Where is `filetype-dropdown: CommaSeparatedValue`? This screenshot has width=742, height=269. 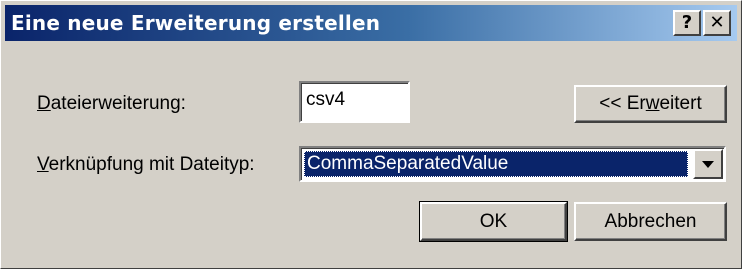 filetype-dropdown: CommaSeparatedValue is located at coordinates (512, 164).